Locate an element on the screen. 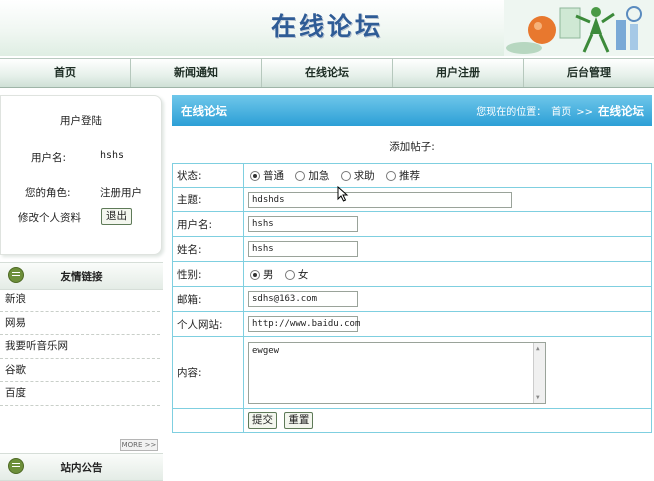 Image resolution: width=654 pixels, height=481 pixels. subject-label: 主题: is located at coordinates (208, 199).